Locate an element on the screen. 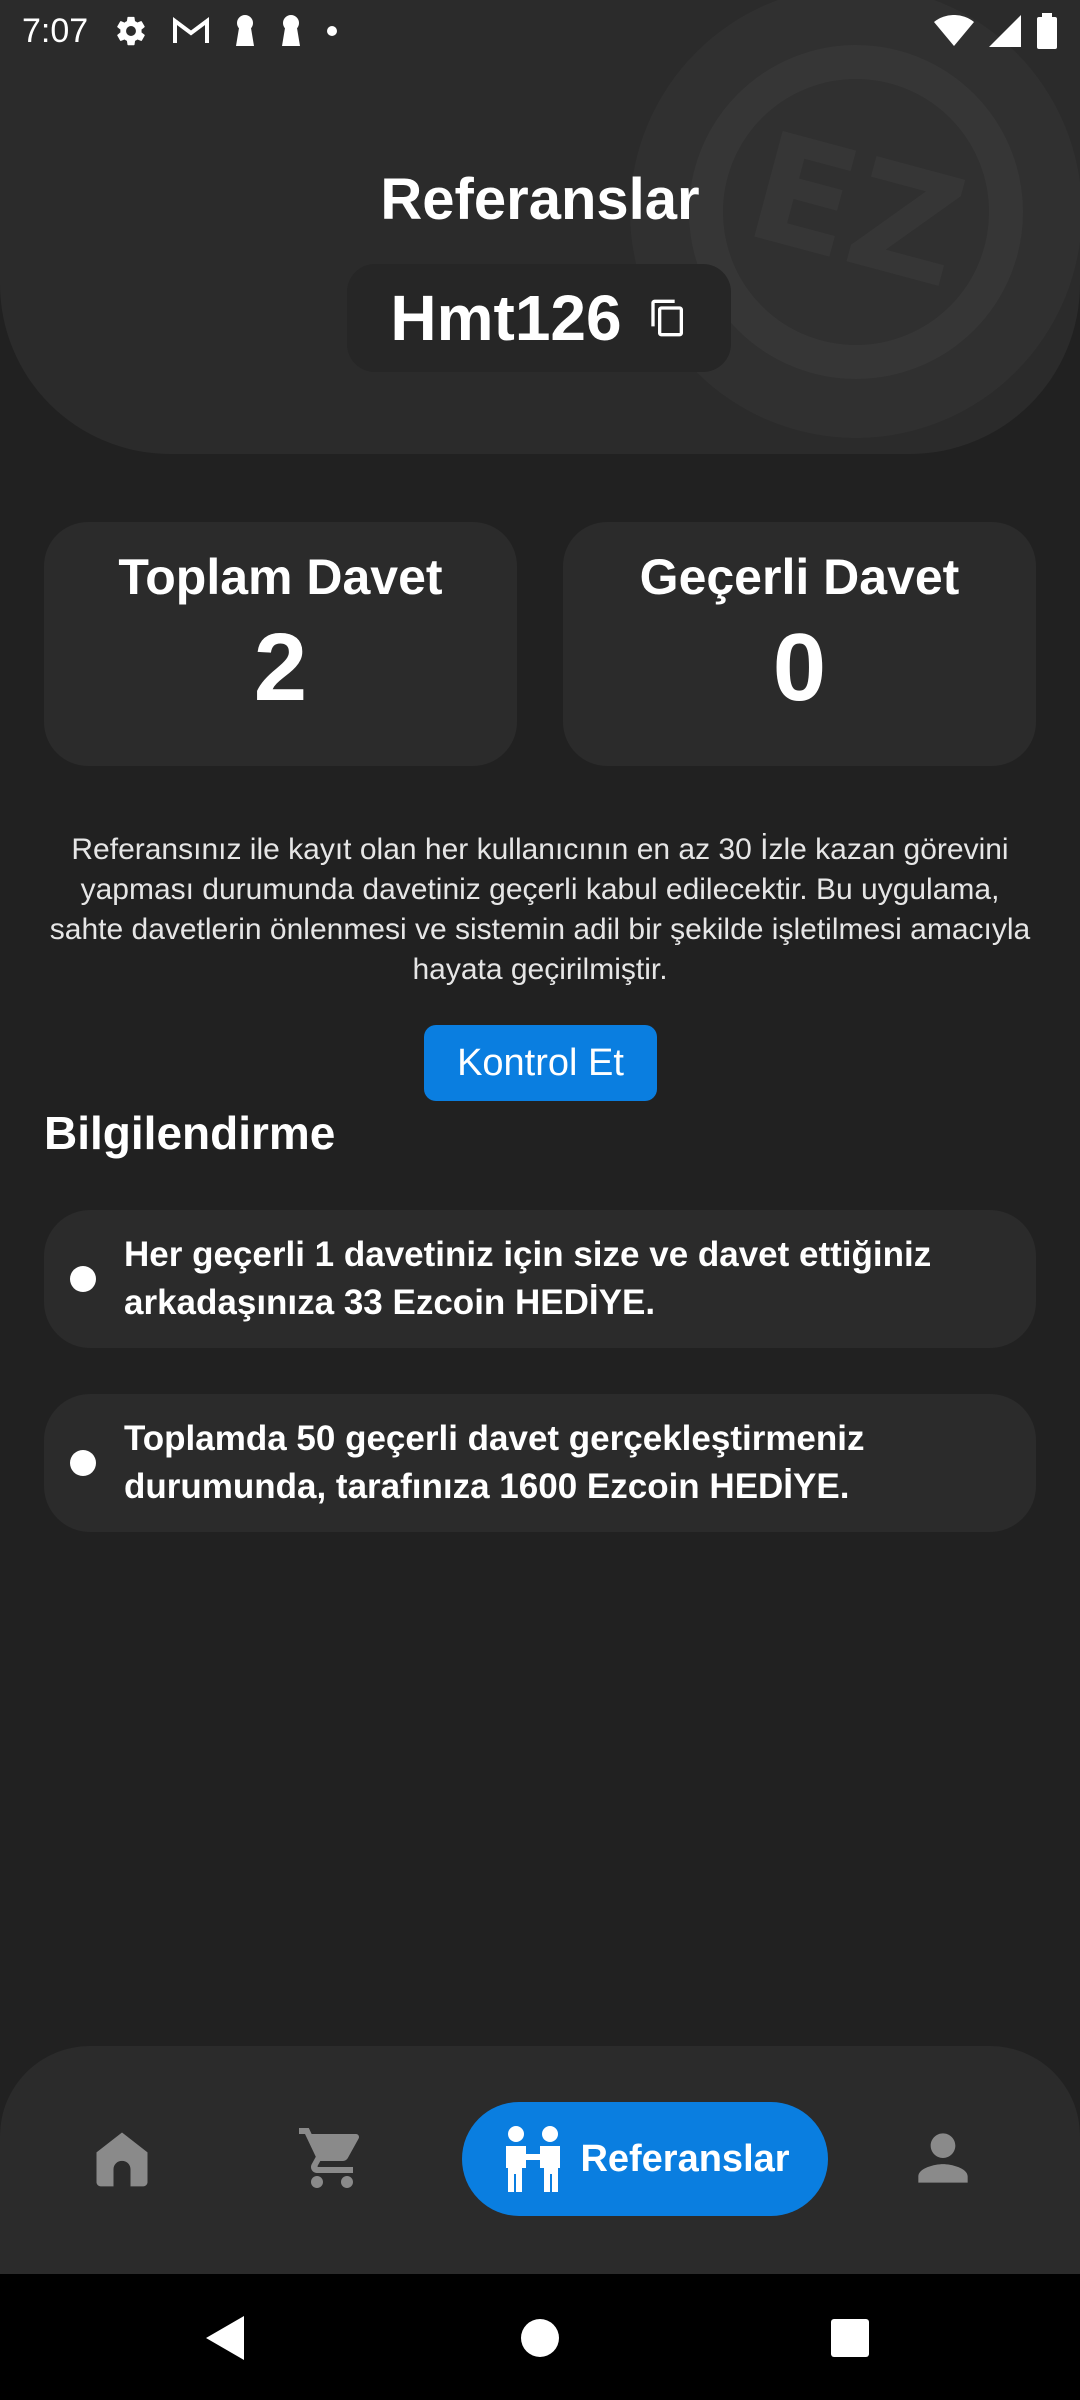 This screenshot has height=2400, width=1080. page-title: Referanslar is located at coordinates (540, 199).